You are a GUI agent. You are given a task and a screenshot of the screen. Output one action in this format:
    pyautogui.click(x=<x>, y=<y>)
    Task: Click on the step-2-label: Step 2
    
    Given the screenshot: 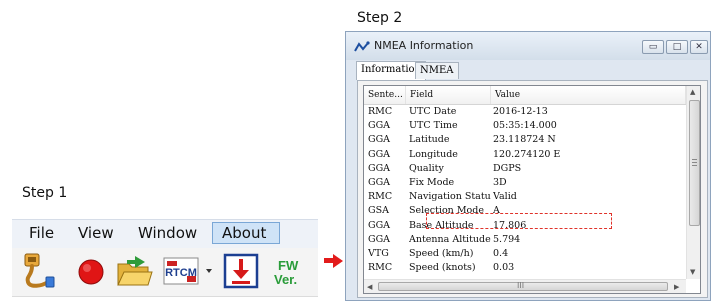 What is the action you would take?
    pyautogui.click(x=380, y=18)
    